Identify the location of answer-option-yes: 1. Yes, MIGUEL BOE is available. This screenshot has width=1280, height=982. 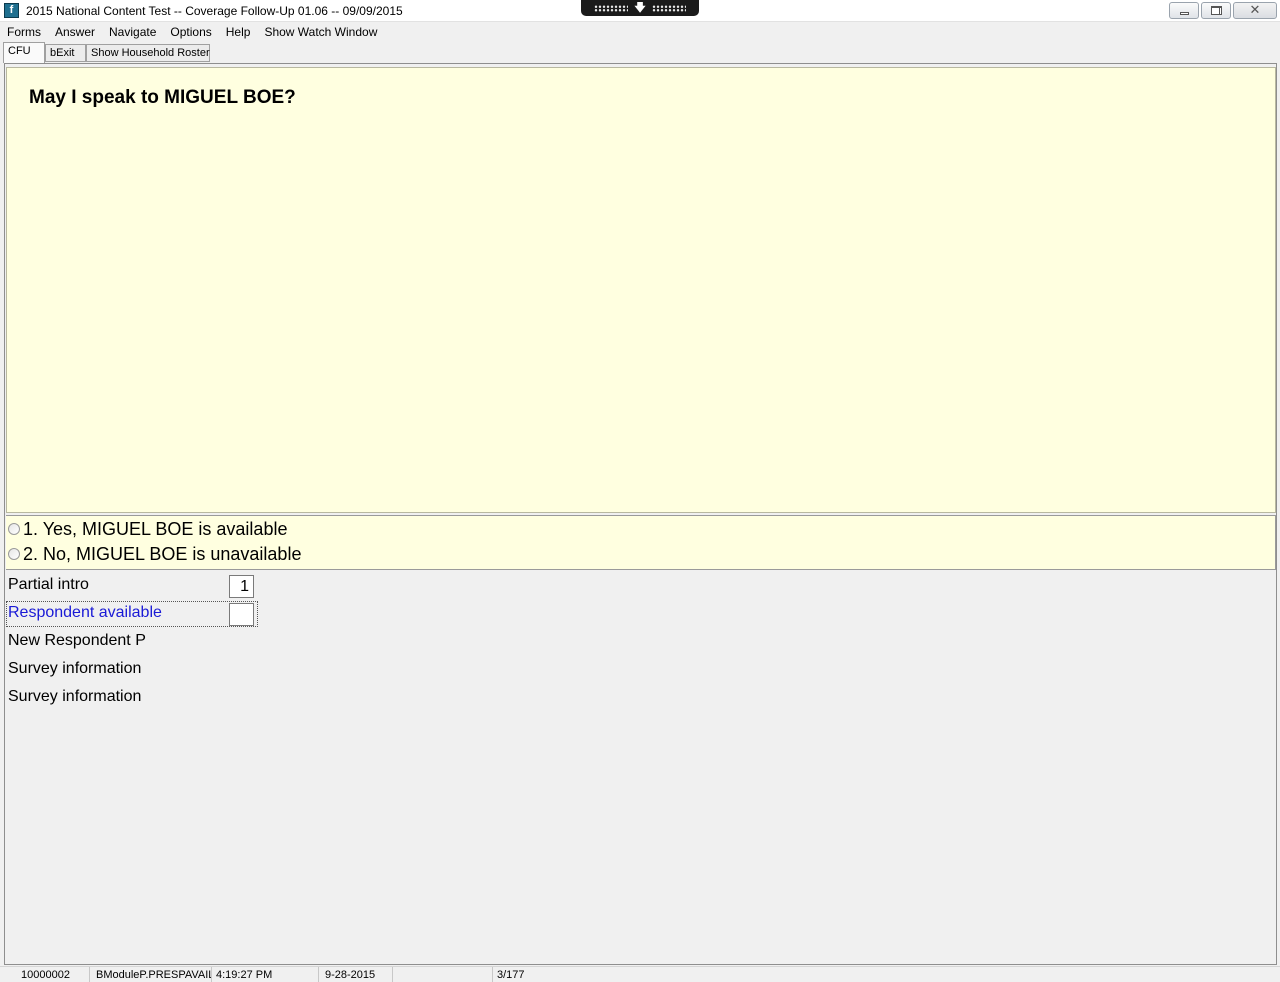
(147, 529).